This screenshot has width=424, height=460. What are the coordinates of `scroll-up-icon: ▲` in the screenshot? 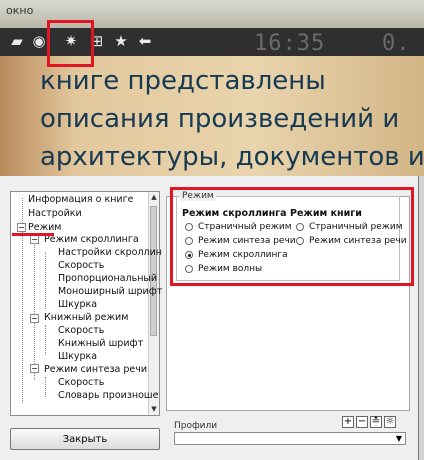 It's located at (154, 197).